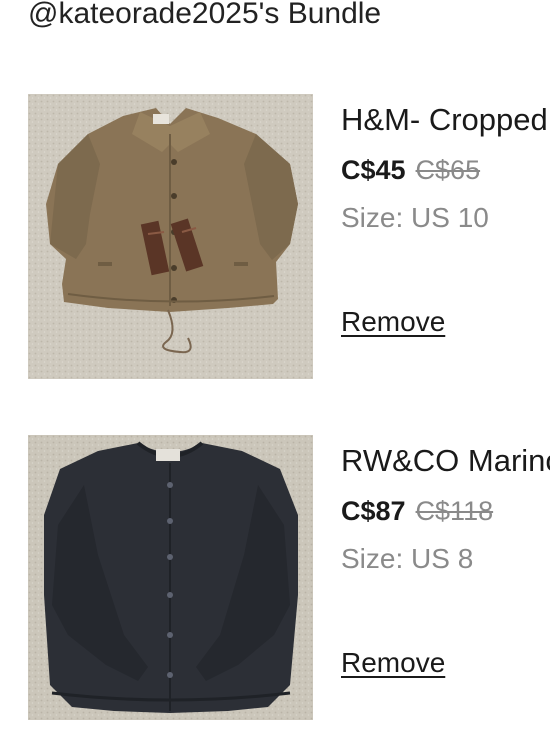  What do you see at coordinates (445, 236) in the screenshot?
I see `item-info: H&M- Cropped C$45 C$65 Size: US 10 Remove` at bounding box center [445, 236].